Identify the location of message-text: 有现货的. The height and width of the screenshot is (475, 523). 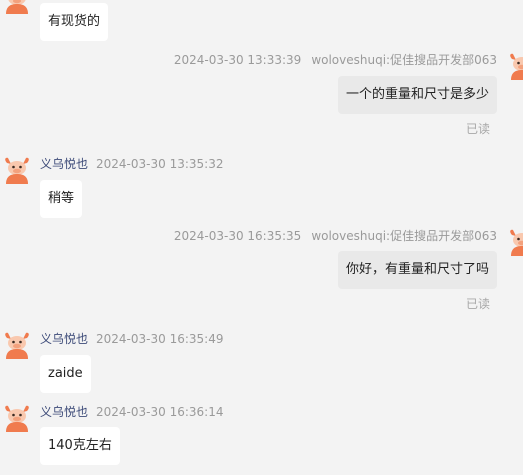
(74, 21).